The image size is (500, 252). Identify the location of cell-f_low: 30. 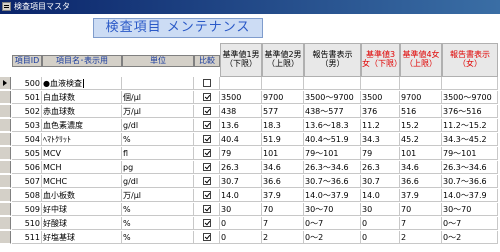
(380, 209).